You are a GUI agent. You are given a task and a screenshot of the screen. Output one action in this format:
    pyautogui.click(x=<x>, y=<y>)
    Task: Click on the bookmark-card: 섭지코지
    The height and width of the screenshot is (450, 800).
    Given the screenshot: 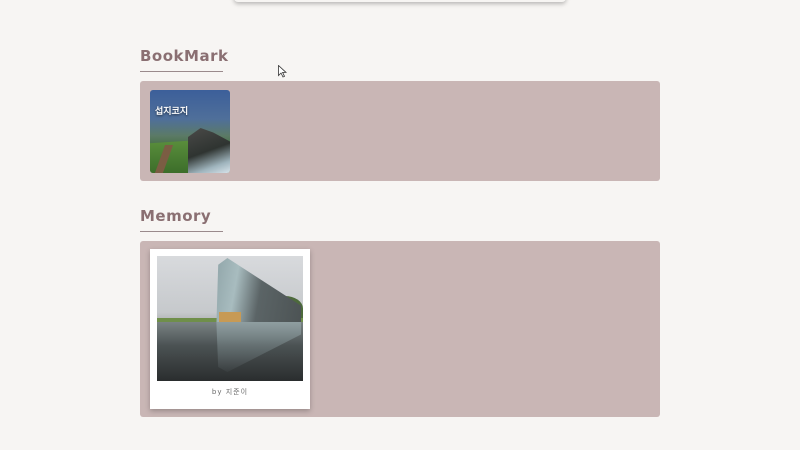 What is the action you would take?
    pyautogui.click(x=190, y=131)
    